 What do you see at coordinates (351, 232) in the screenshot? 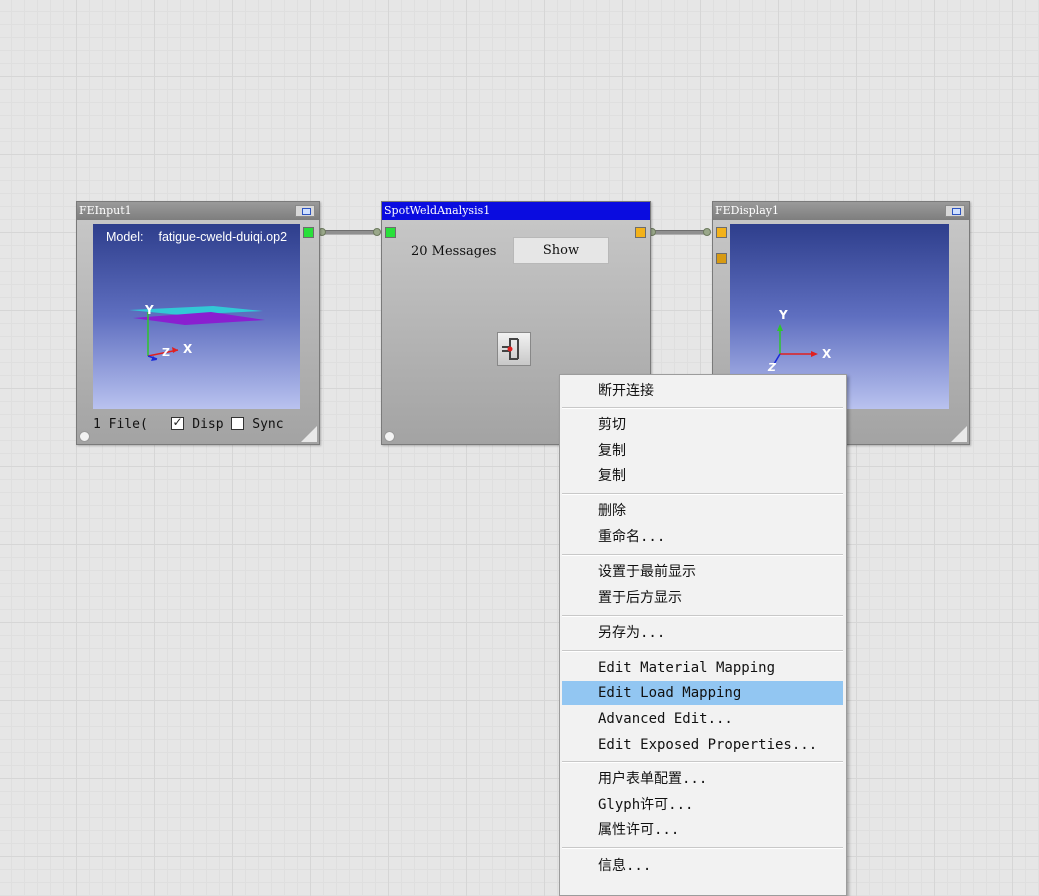
I see `connection-line-input-to-analysis` at bounding box center [351, 232].